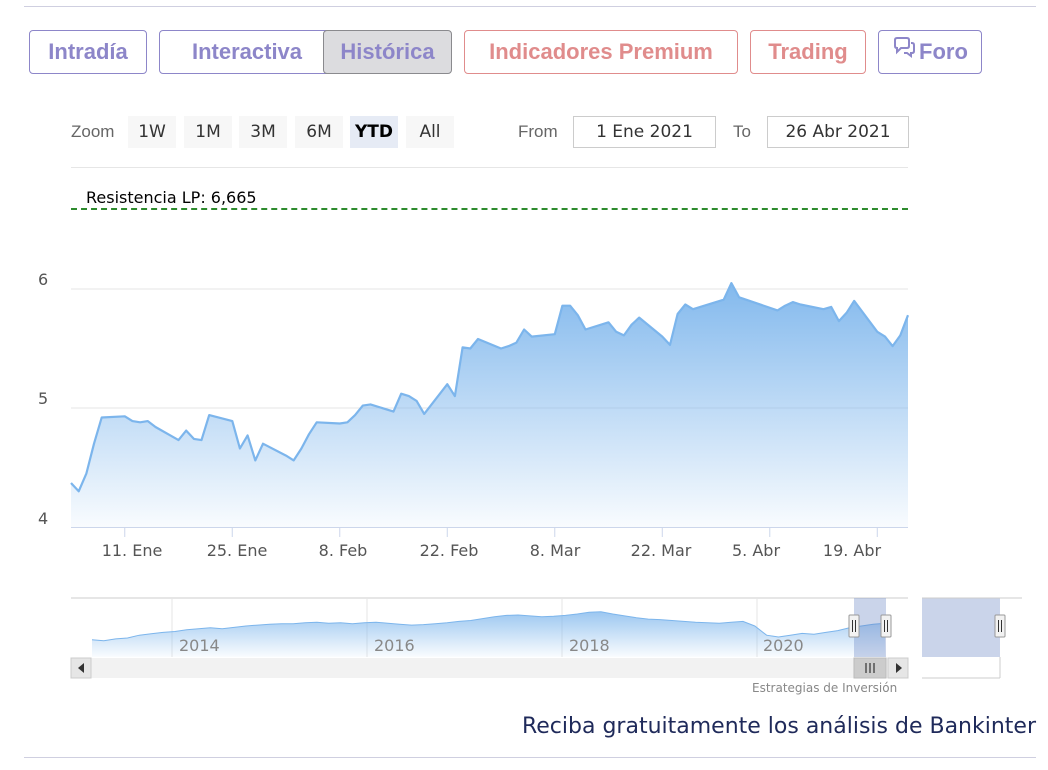 The image size is (1048, 770). I want to click on navigator-year-label: 2020, so click(783, 645).